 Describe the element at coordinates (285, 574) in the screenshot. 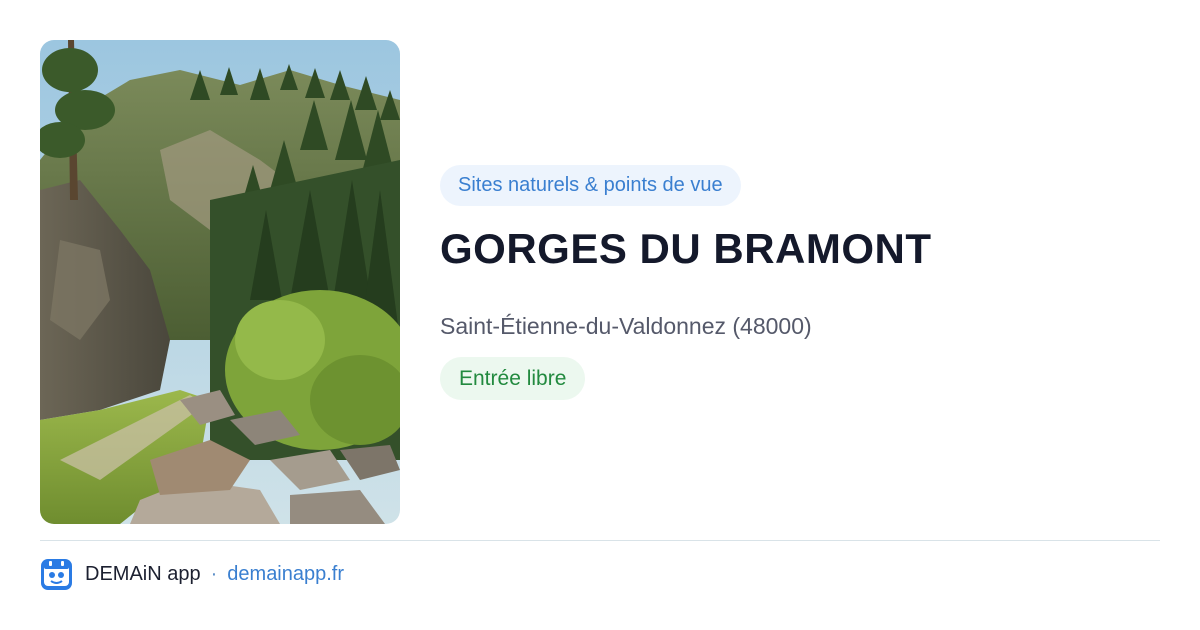

I see `site-link: demainapp.fr` at that location.